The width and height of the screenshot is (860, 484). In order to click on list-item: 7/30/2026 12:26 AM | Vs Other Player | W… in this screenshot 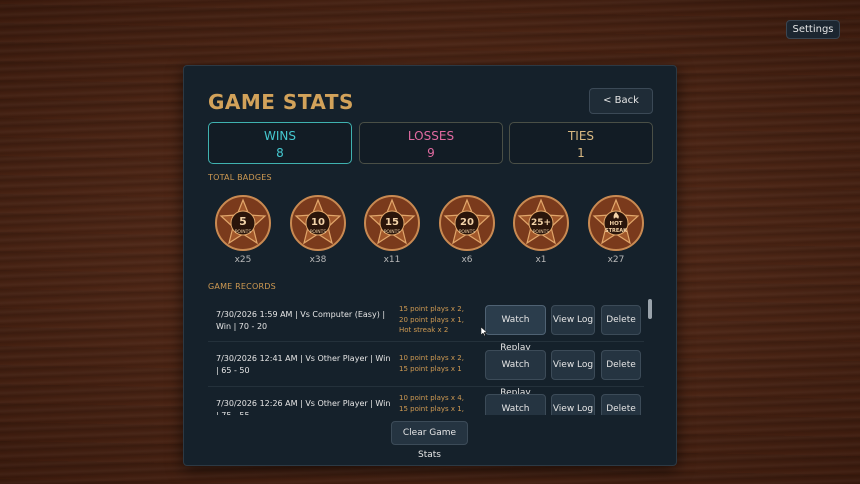, I will do `click(426, 402)`.